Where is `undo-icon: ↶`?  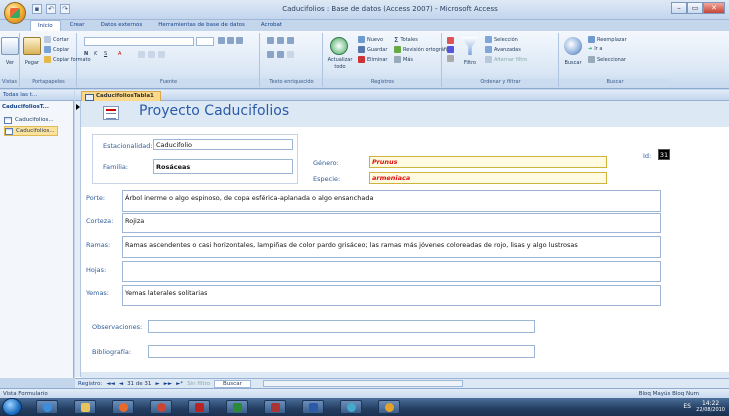
undo-icon: ↶ is located at coordinates (51, 9).